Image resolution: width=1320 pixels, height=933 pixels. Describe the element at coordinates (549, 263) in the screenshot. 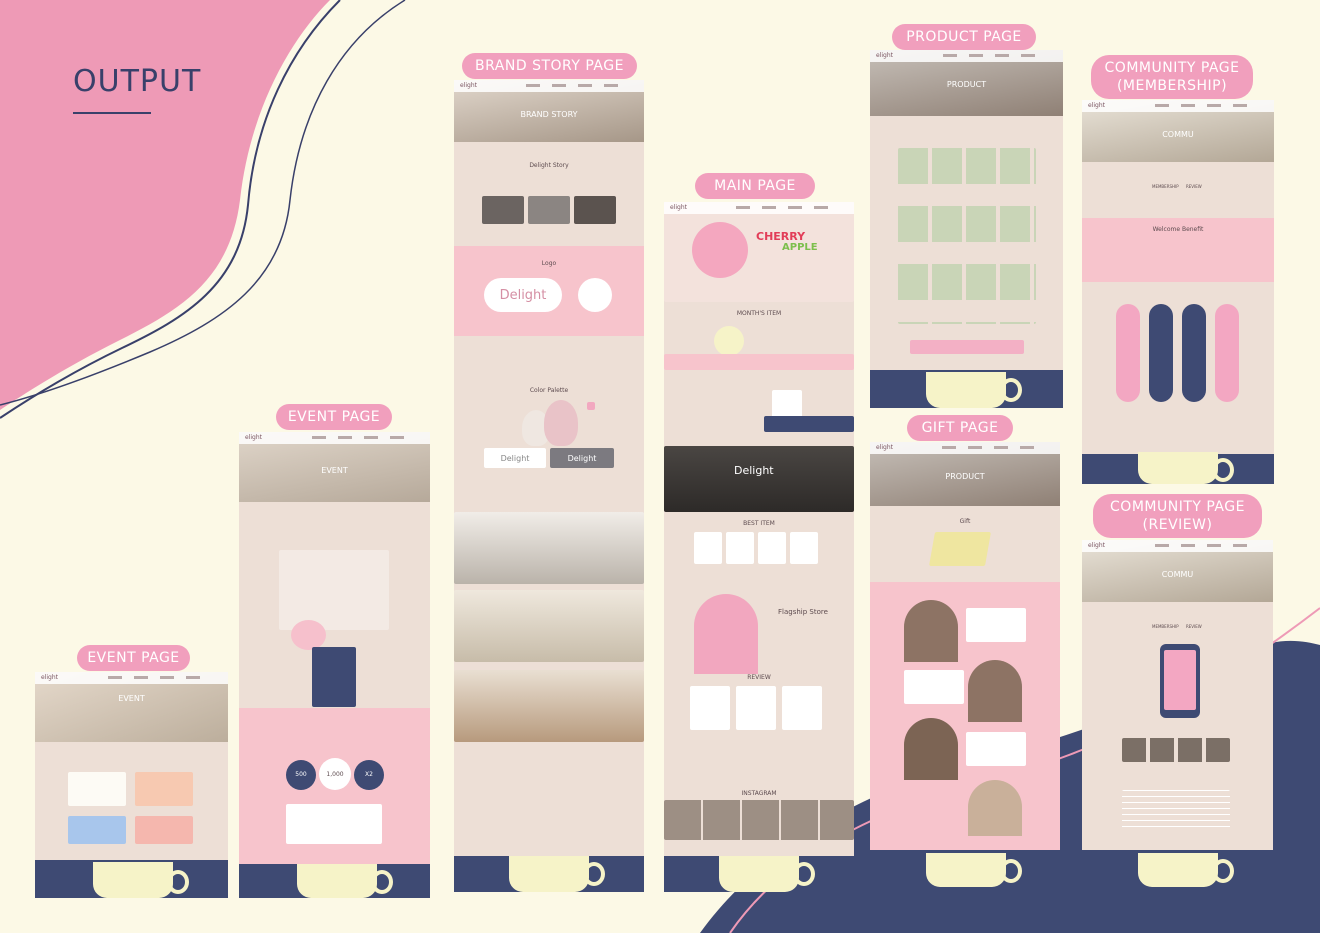

I see `brand-logo-heading: Logo` at that location.